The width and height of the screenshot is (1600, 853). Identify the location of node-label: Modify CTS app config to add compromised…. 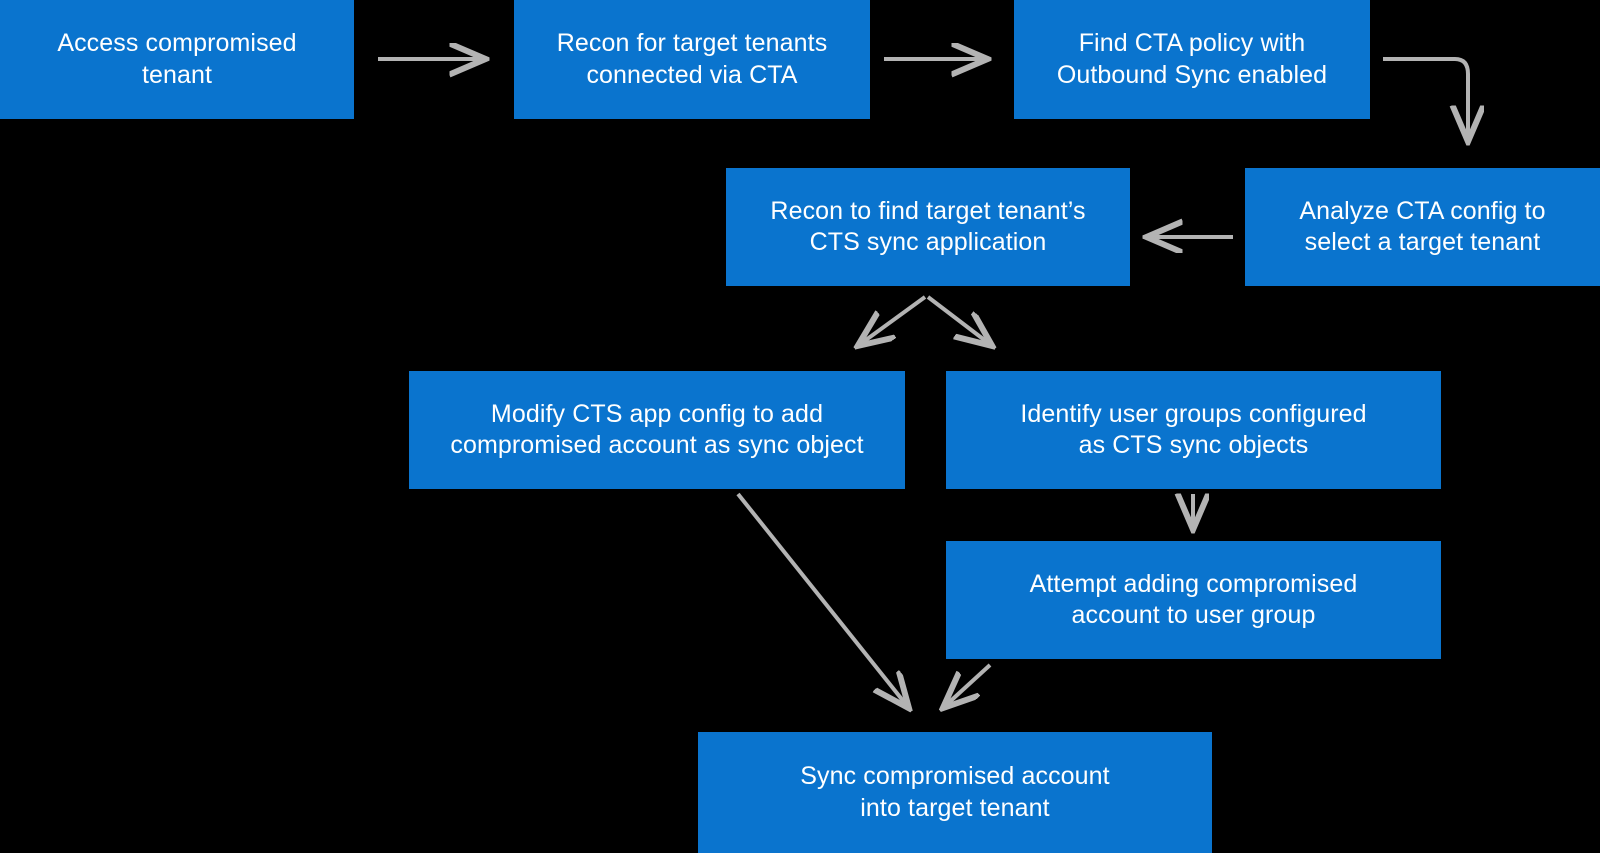
(657, 429).